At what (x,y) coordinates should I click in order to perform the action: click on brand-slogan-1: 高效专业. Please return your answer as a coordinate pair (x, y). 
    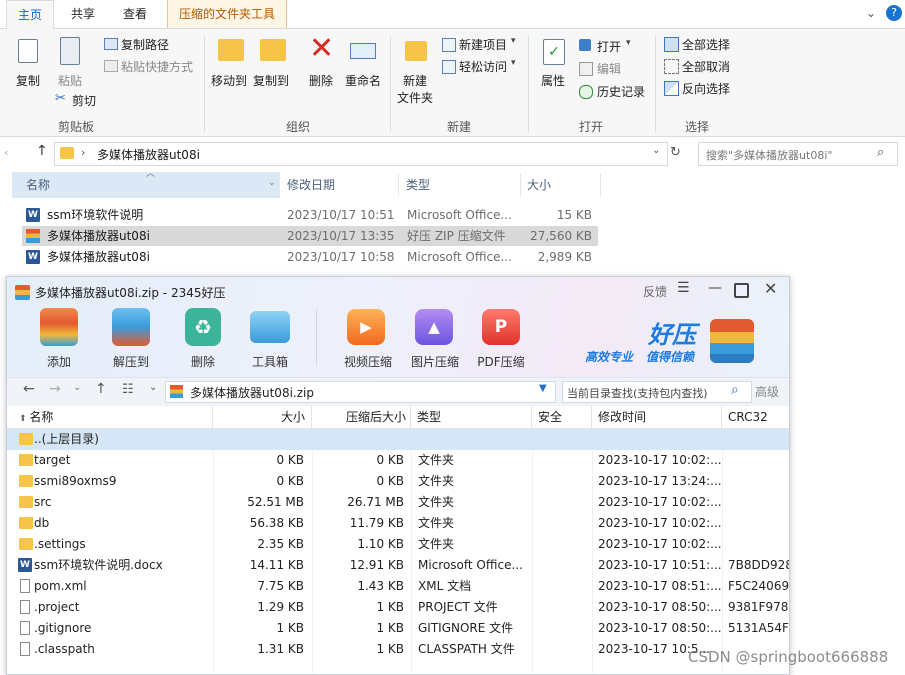
    Looking at the image, I should click on (609, 357).